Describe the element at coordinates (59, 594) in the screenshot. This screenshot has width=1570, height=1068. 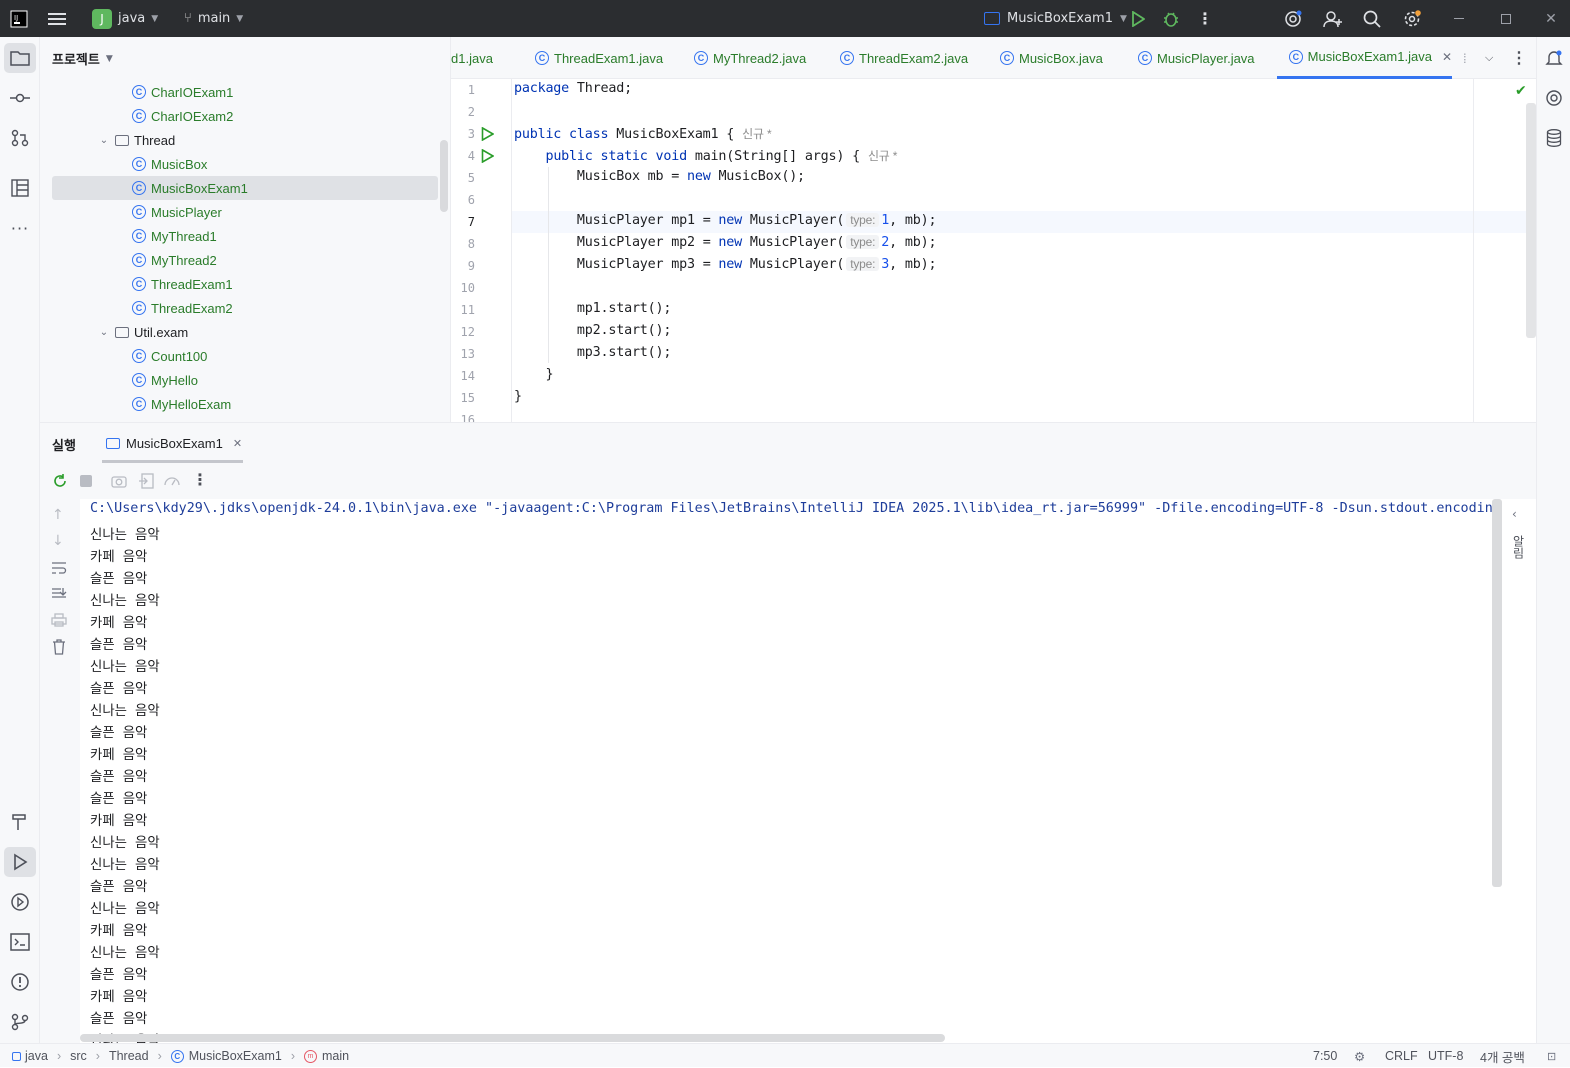
I see `scroll-to-end-icon` at that location.